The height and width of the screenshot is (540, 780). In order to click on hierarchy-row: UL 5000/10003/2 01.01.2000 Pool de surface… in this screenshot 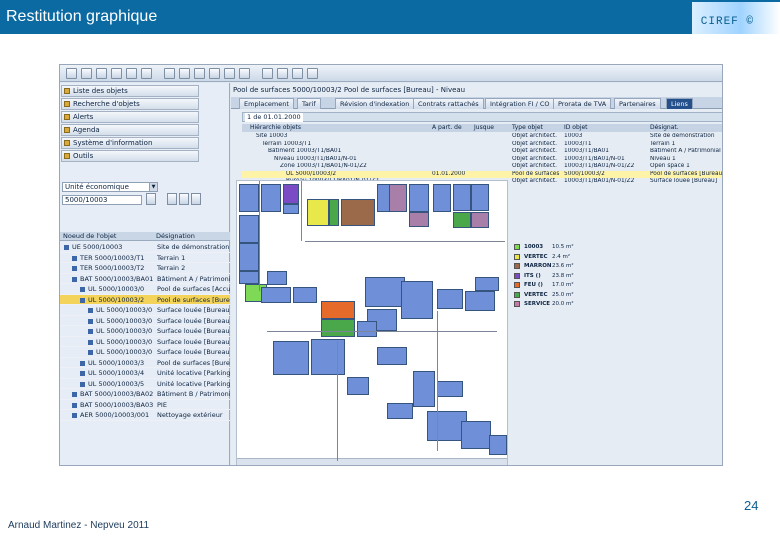, I will do `click(482, 174)`.